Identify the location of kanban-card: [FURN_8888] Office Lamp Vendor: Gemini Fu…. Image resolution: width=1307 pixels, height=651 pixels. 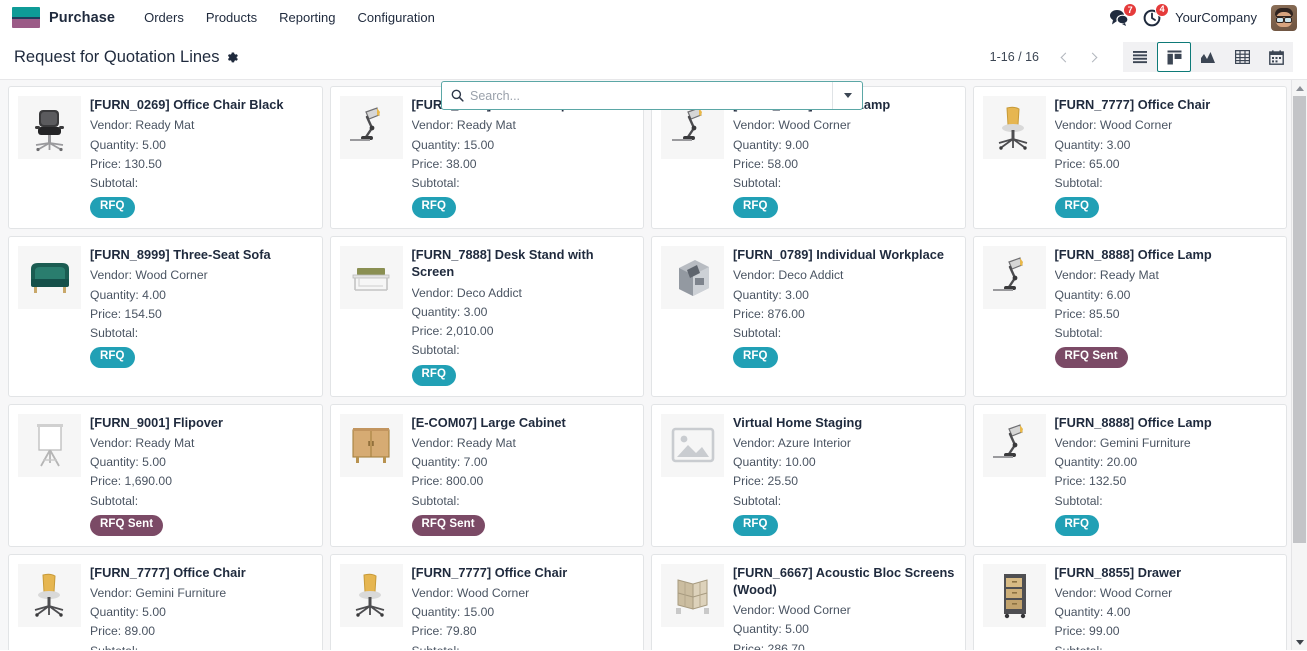
(1129, 475).